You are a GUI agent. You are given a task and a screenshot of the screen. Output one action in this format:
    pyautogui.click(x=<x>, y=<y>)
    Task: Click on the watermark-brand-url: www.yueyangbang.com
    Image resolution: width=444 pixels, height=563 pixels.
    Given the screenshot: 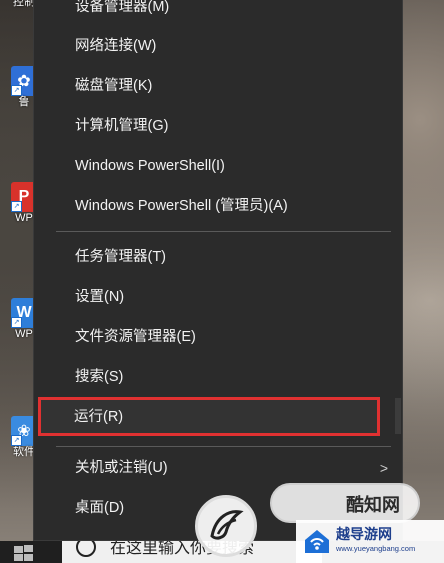 What is the action you would take?
    pyautogui.click(x=376, y=548)
    